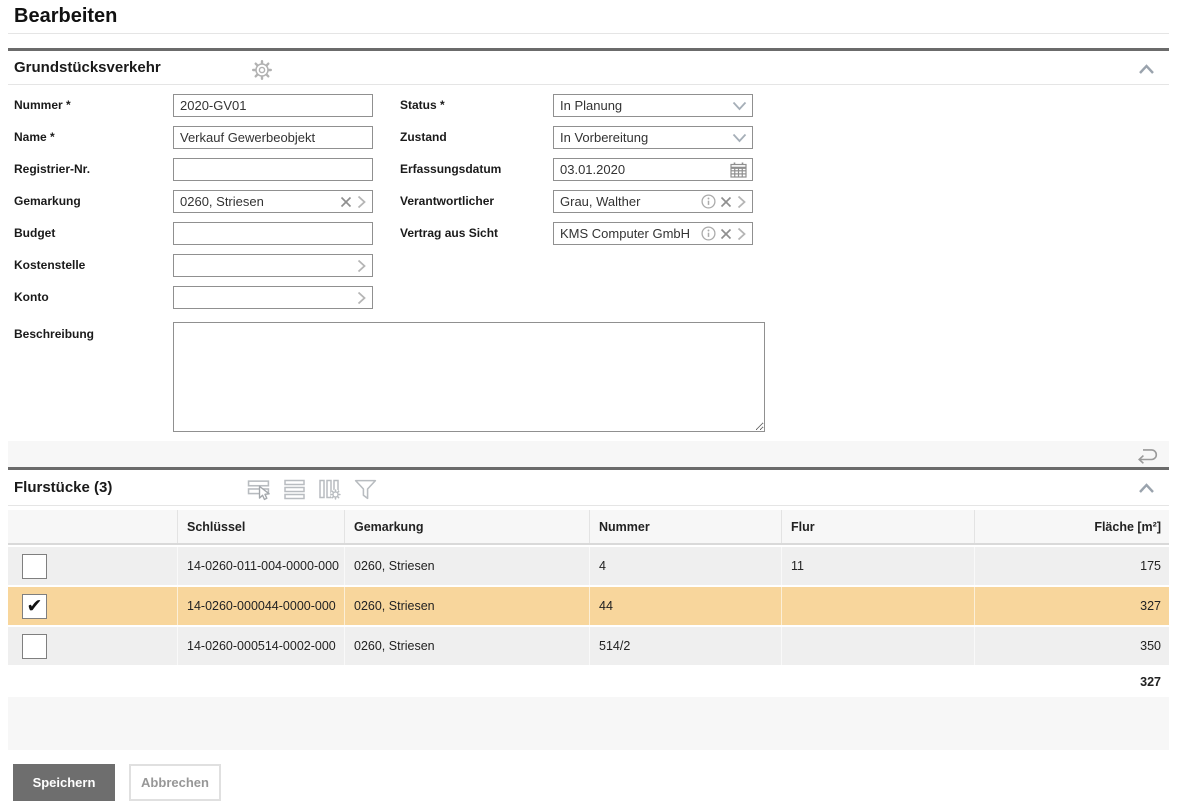 This screenshot has width=1177, height=805. Describe the element at coordinates (261, 606) in the screenshot. I see `cell-schluessel: 14-0260-000044-0000-000` at that location.